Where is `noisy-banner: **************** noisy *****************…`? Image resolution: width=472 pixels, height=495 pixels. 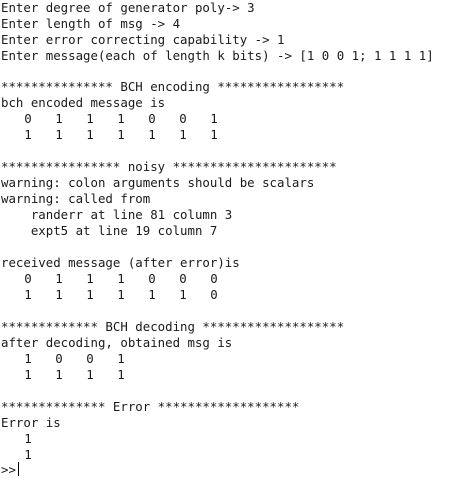 noisy-banner: **************** noisy *****************… is located at coordinates (169, 166).